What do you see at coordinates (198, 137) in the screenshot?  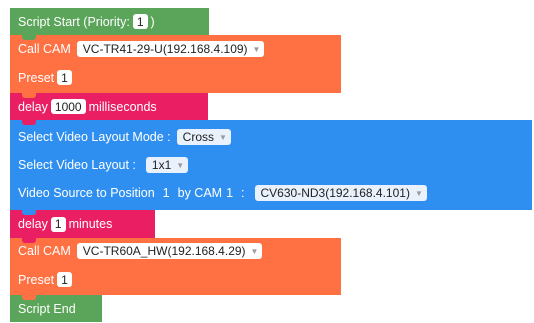 I see `layout-mode-value: Cross` at bounding box center [198, 137].